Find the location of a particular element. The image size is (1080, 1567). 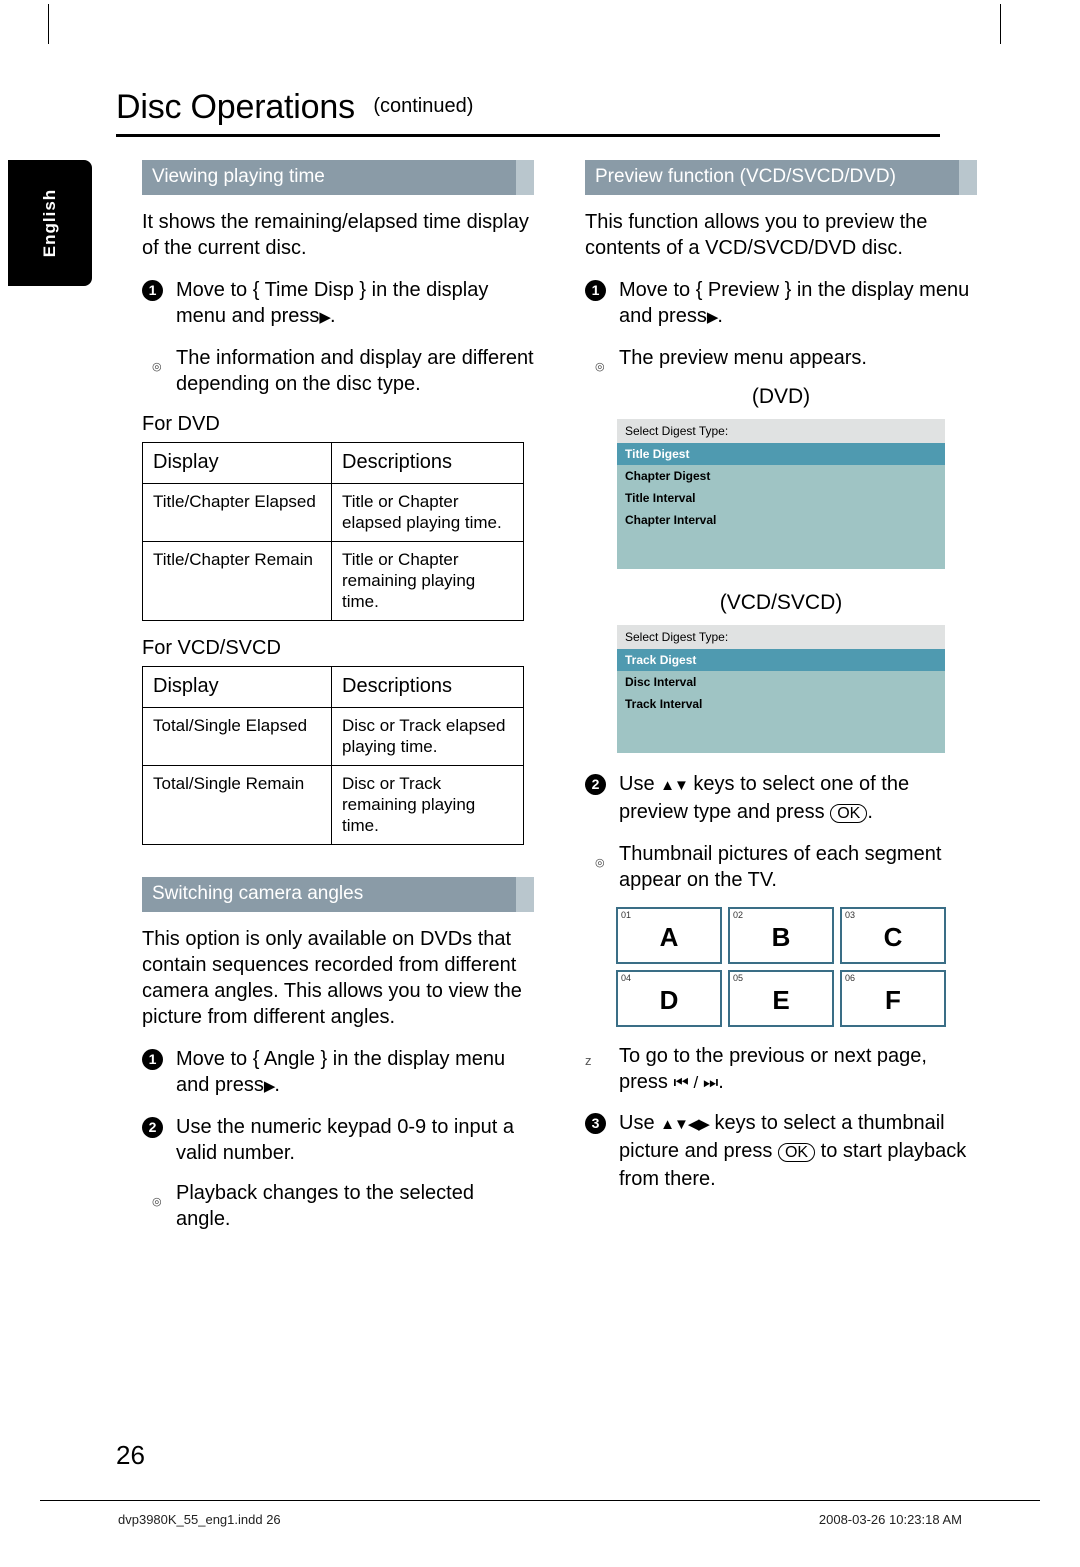

table-dvd-r2c1: Title/Chapter Remain is located at coordinates (237, 581).